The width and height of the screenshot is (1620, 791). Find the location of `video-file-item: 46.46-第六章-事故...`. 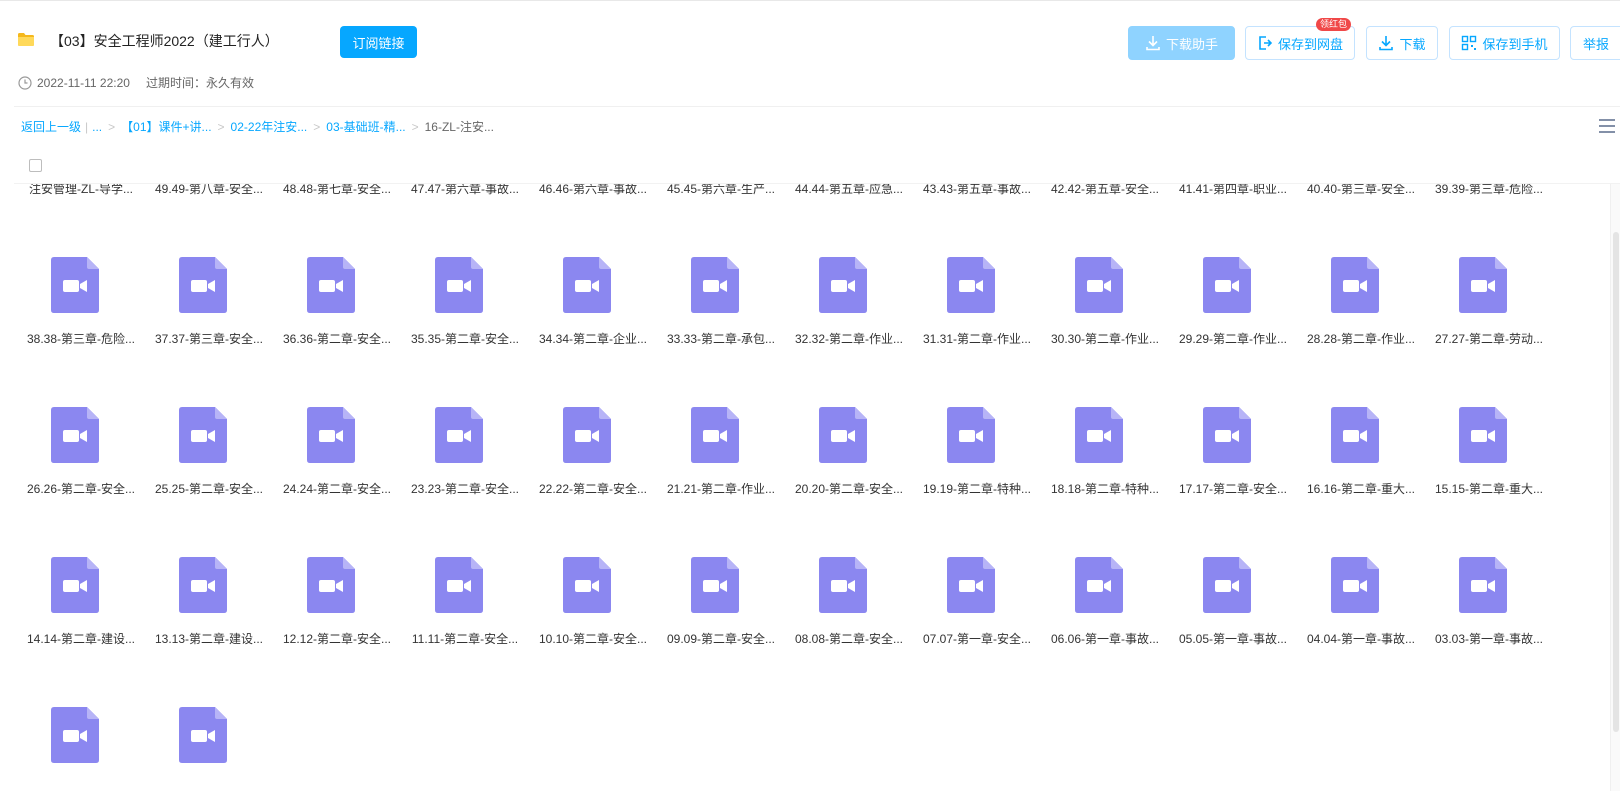

video-file-item: 46.46-第六章-事故... is located at coordinates (593, 197).